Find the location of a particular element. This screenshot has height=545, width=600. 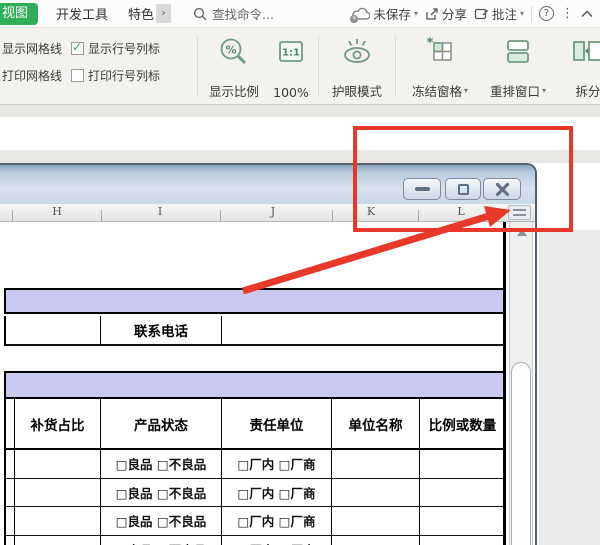

header-cell: 比例或数量 is located at coordinates (462, 423).